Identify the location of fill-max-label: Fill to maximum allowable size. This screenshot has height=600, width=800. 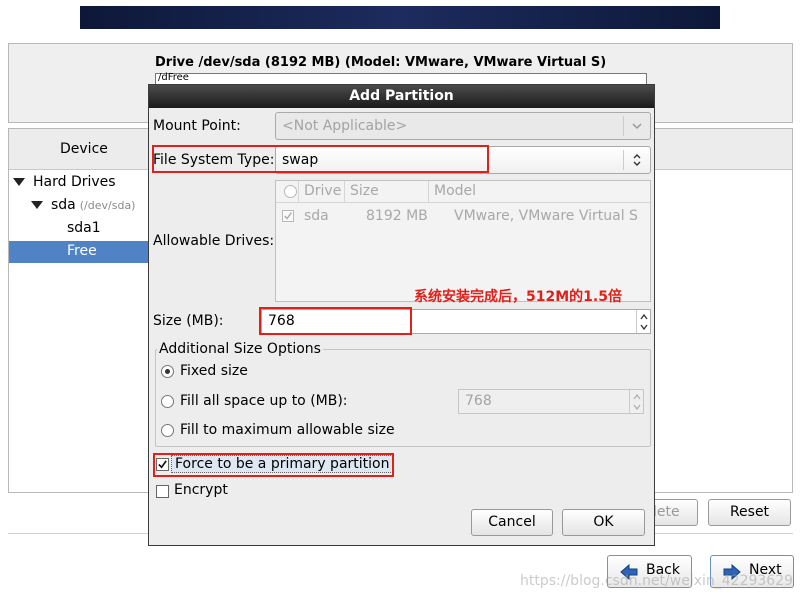
(287, 430).